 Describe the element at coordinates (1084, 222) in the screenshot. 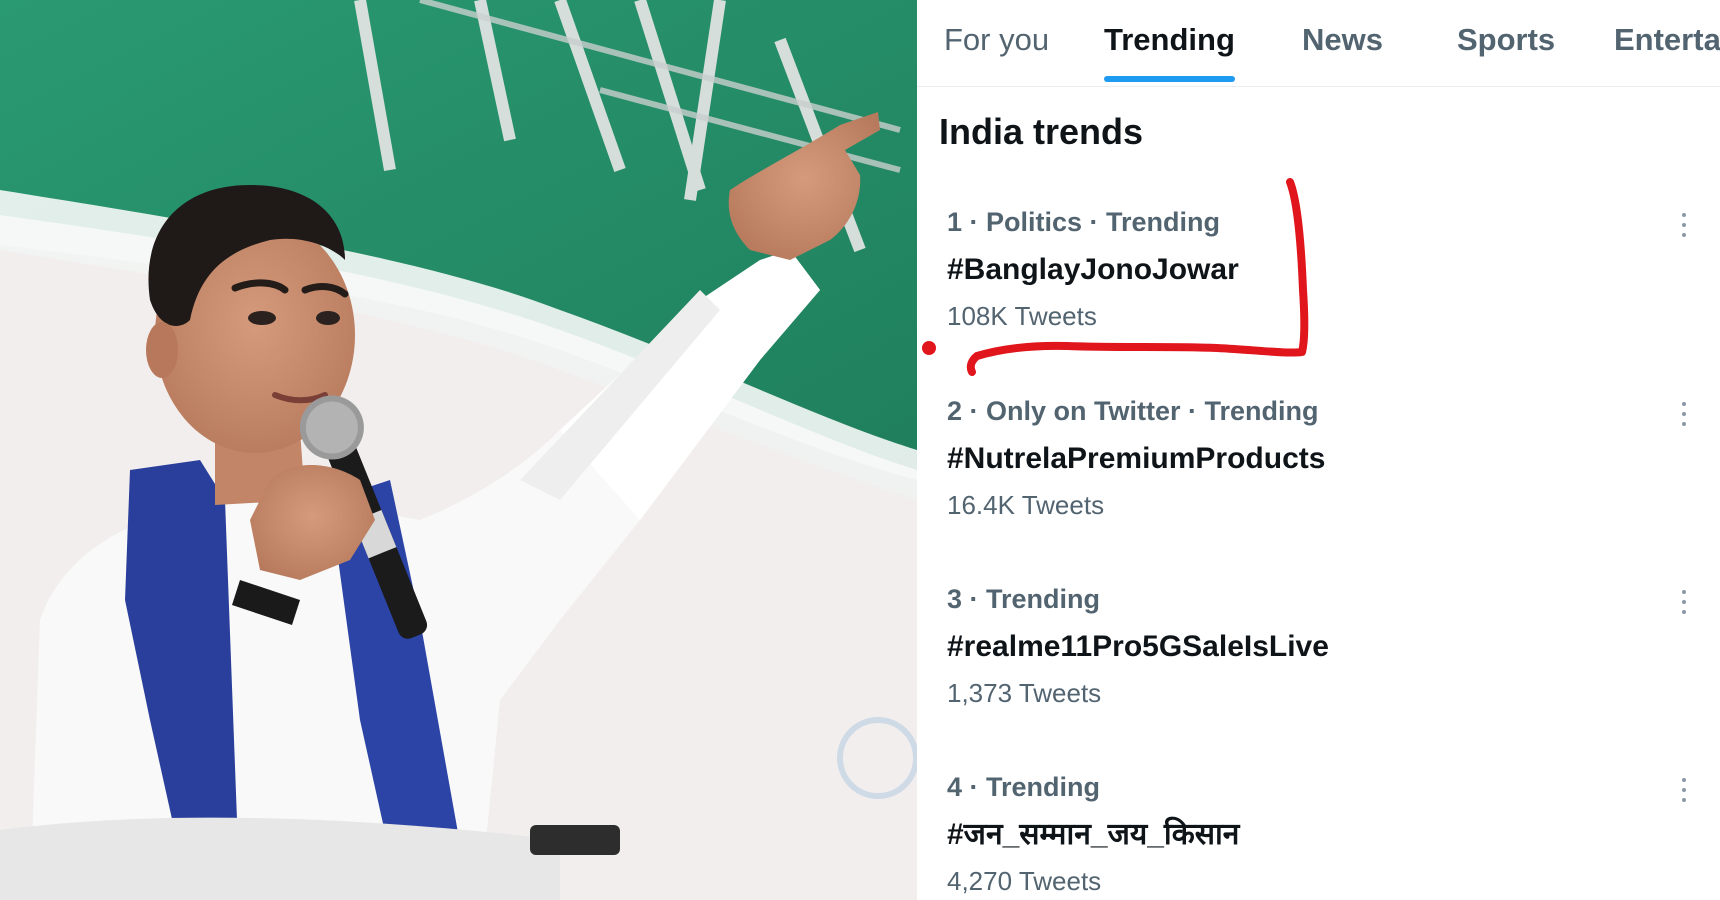

I see `trend-meta: 1 · Politics · Trending` at that location.